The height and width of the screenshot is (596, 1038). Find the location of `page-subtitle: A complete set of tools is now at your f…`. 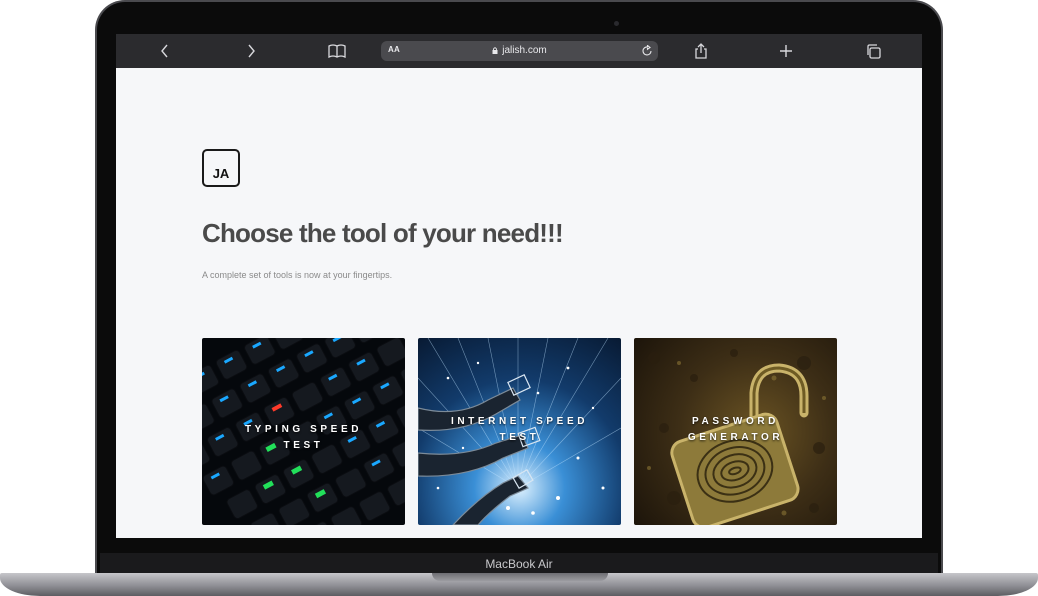

page-subtitle: A complete set of tools is now at your f… is located at coordinates (297, 275).